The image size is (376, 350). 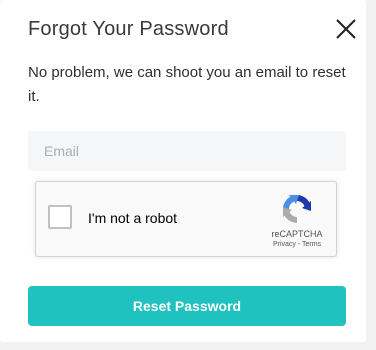 What do you see at coordinates (60, 217) in the screenshot?
I see `recaptcha-checkbox` at bounding box center [60, 217].